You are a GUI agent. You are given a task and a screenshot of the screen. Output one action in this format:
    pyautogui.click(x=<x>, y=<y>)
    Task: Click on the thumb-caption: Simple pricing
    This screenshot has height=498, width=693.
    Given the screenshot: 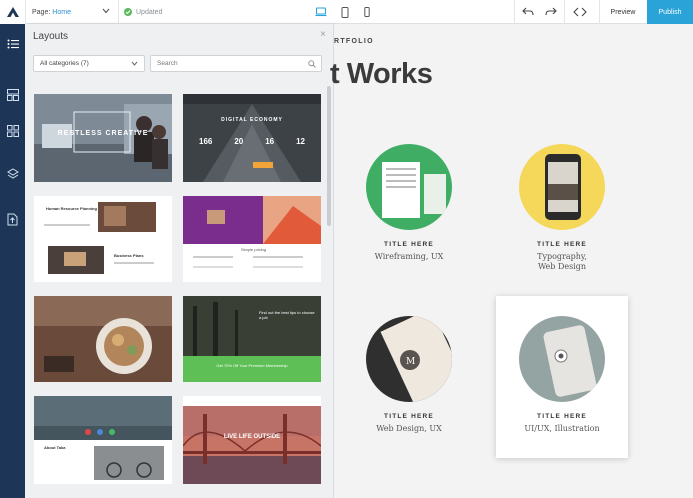 What is the action you would take?
    pyautogui.click(x=254, y=249)
    